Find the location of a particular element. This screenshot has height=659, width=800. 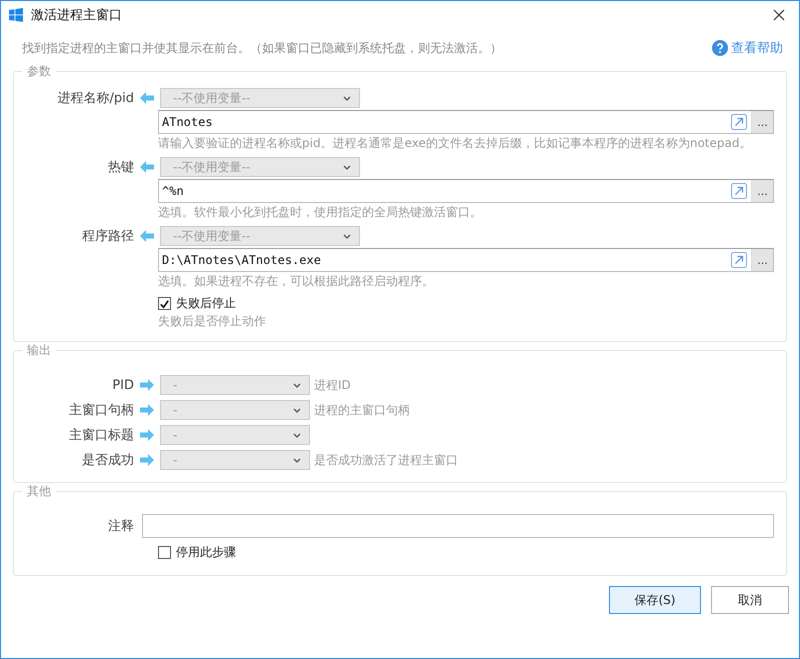

field-label: 热键 is located at coordinates (120, 167).